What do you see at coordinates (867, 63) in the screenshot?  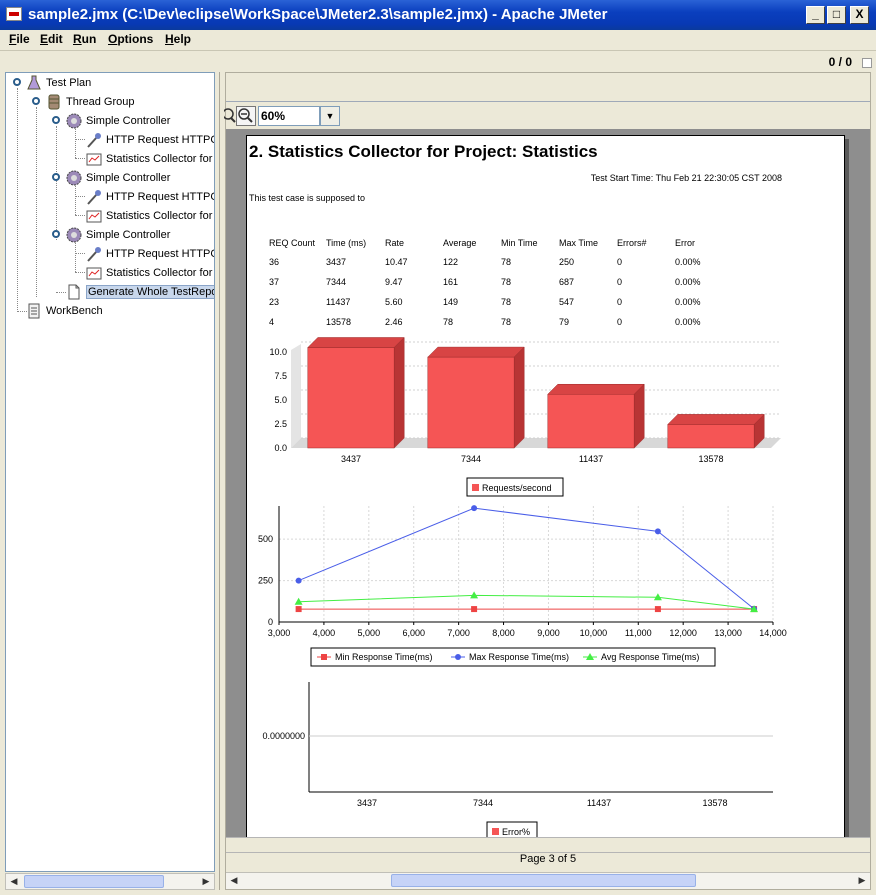 I see `status-indicator-icon` at bounding box center [867, 63].